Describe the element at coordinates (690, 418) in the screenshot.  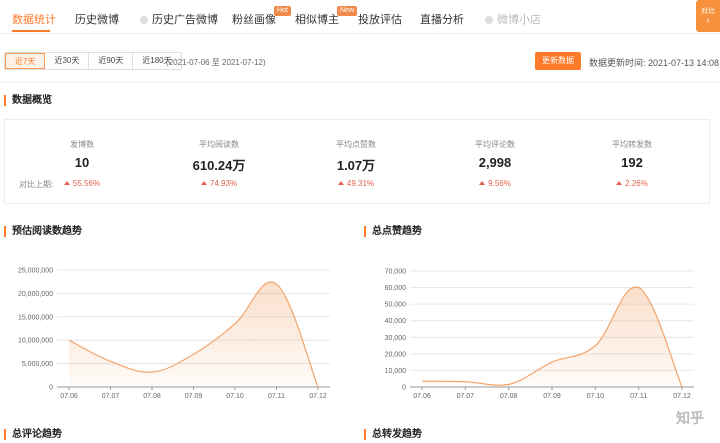
I see `watermark: 知乎` at that location.